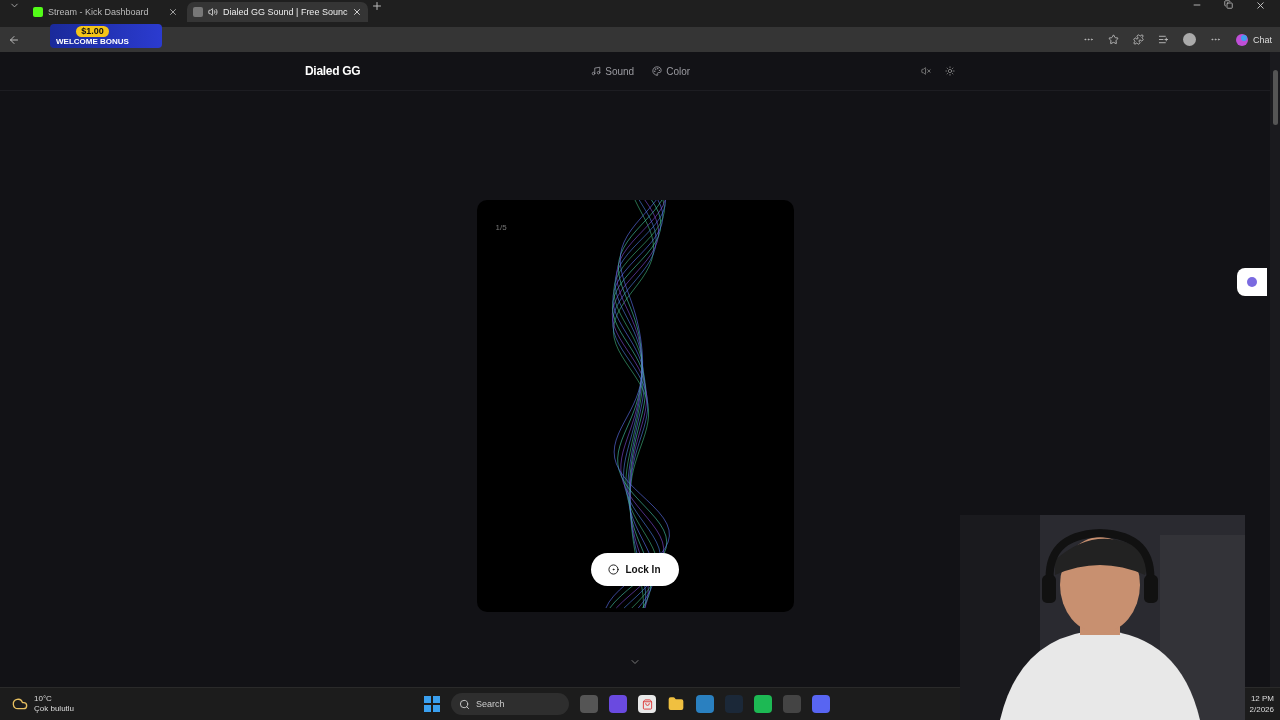  Describe the element at coordinates (634, 569) in the screenshot. I see `lock-in-button: Lock In` at that location.